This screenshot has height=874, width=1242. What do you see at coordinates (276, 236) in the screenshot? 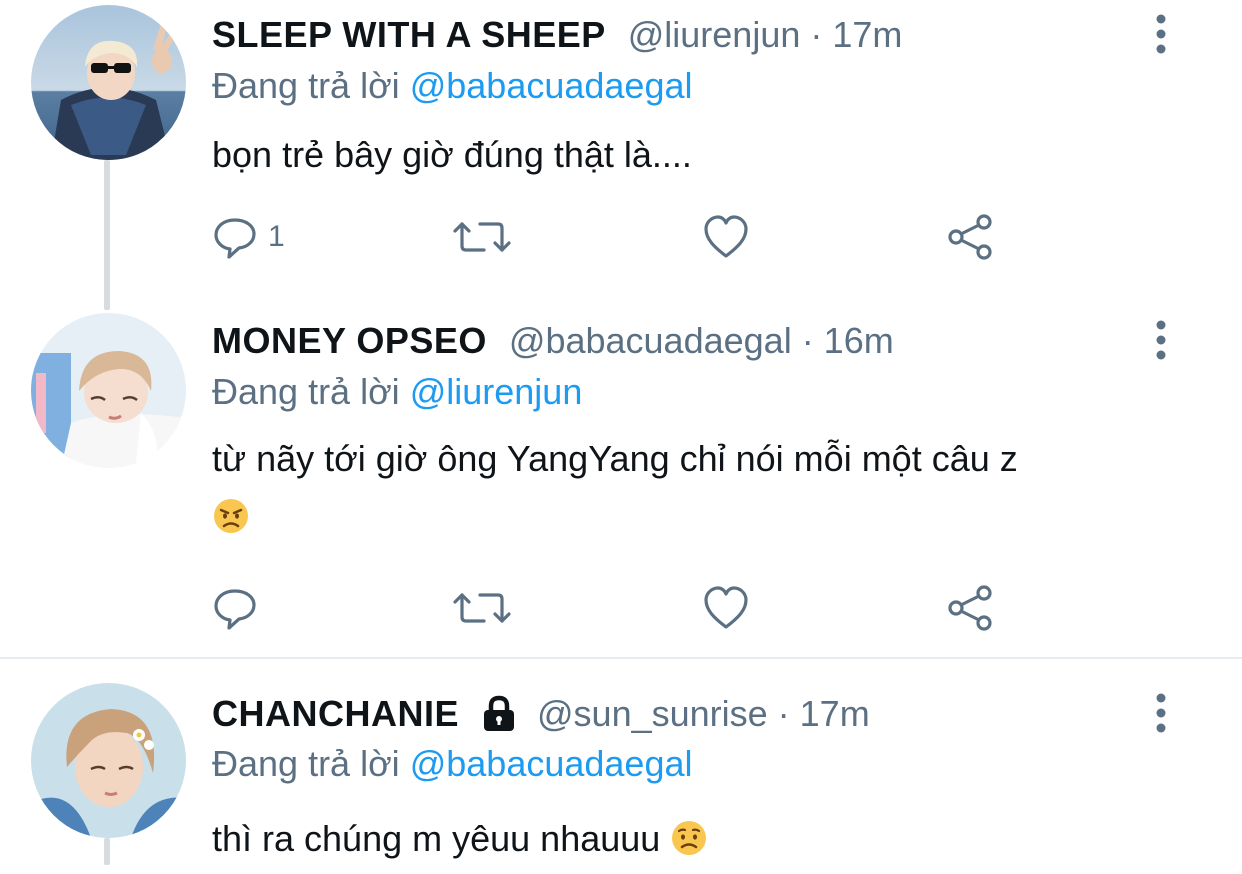
I see `reply-count: 1` at bounding box center [276, 236].